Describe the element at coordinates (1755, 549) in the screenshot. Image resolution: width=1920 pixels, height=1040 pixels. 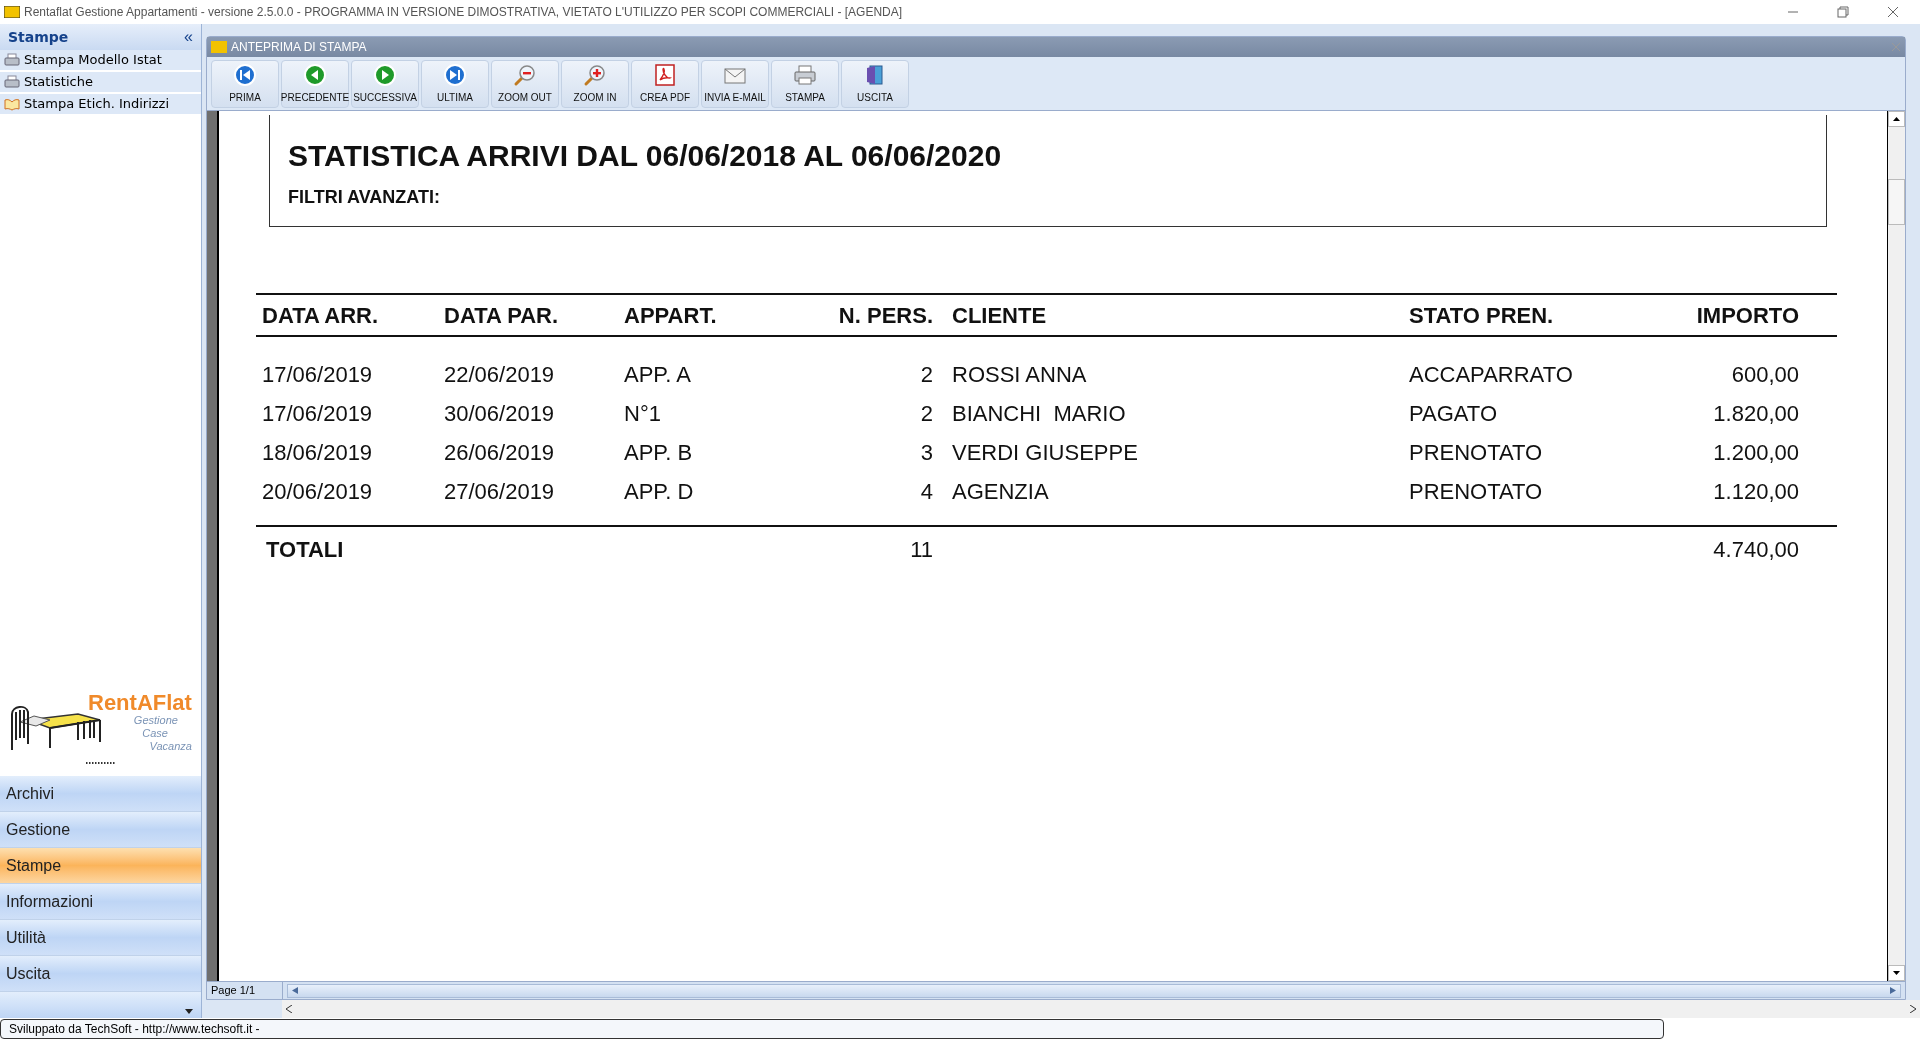
I see `totals-amount: 4.740,00` at that location.